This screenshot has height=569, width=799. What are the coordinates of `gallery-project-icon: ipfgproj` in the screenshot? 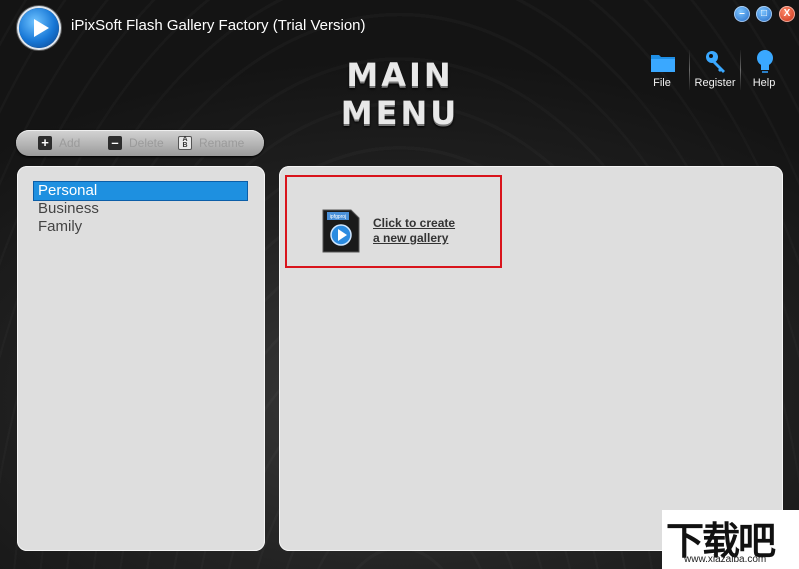 It's located at (341, 231).